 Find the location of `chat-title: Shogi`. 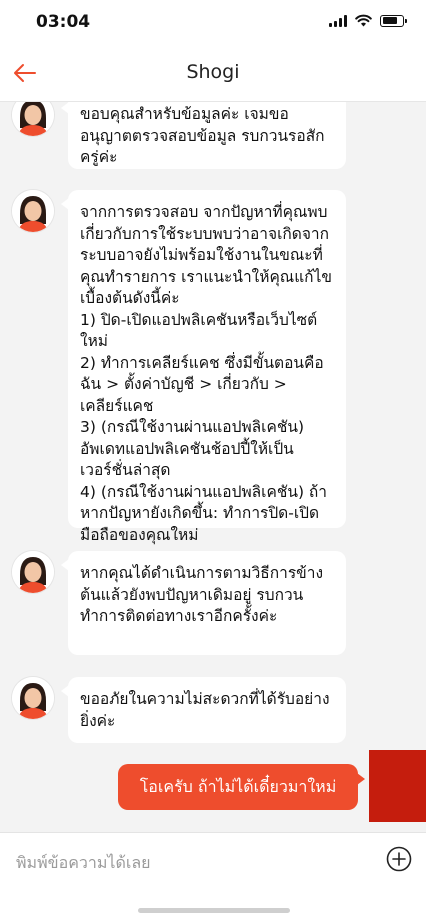

chat-title: Shogi is located at coordinates (213, 72).